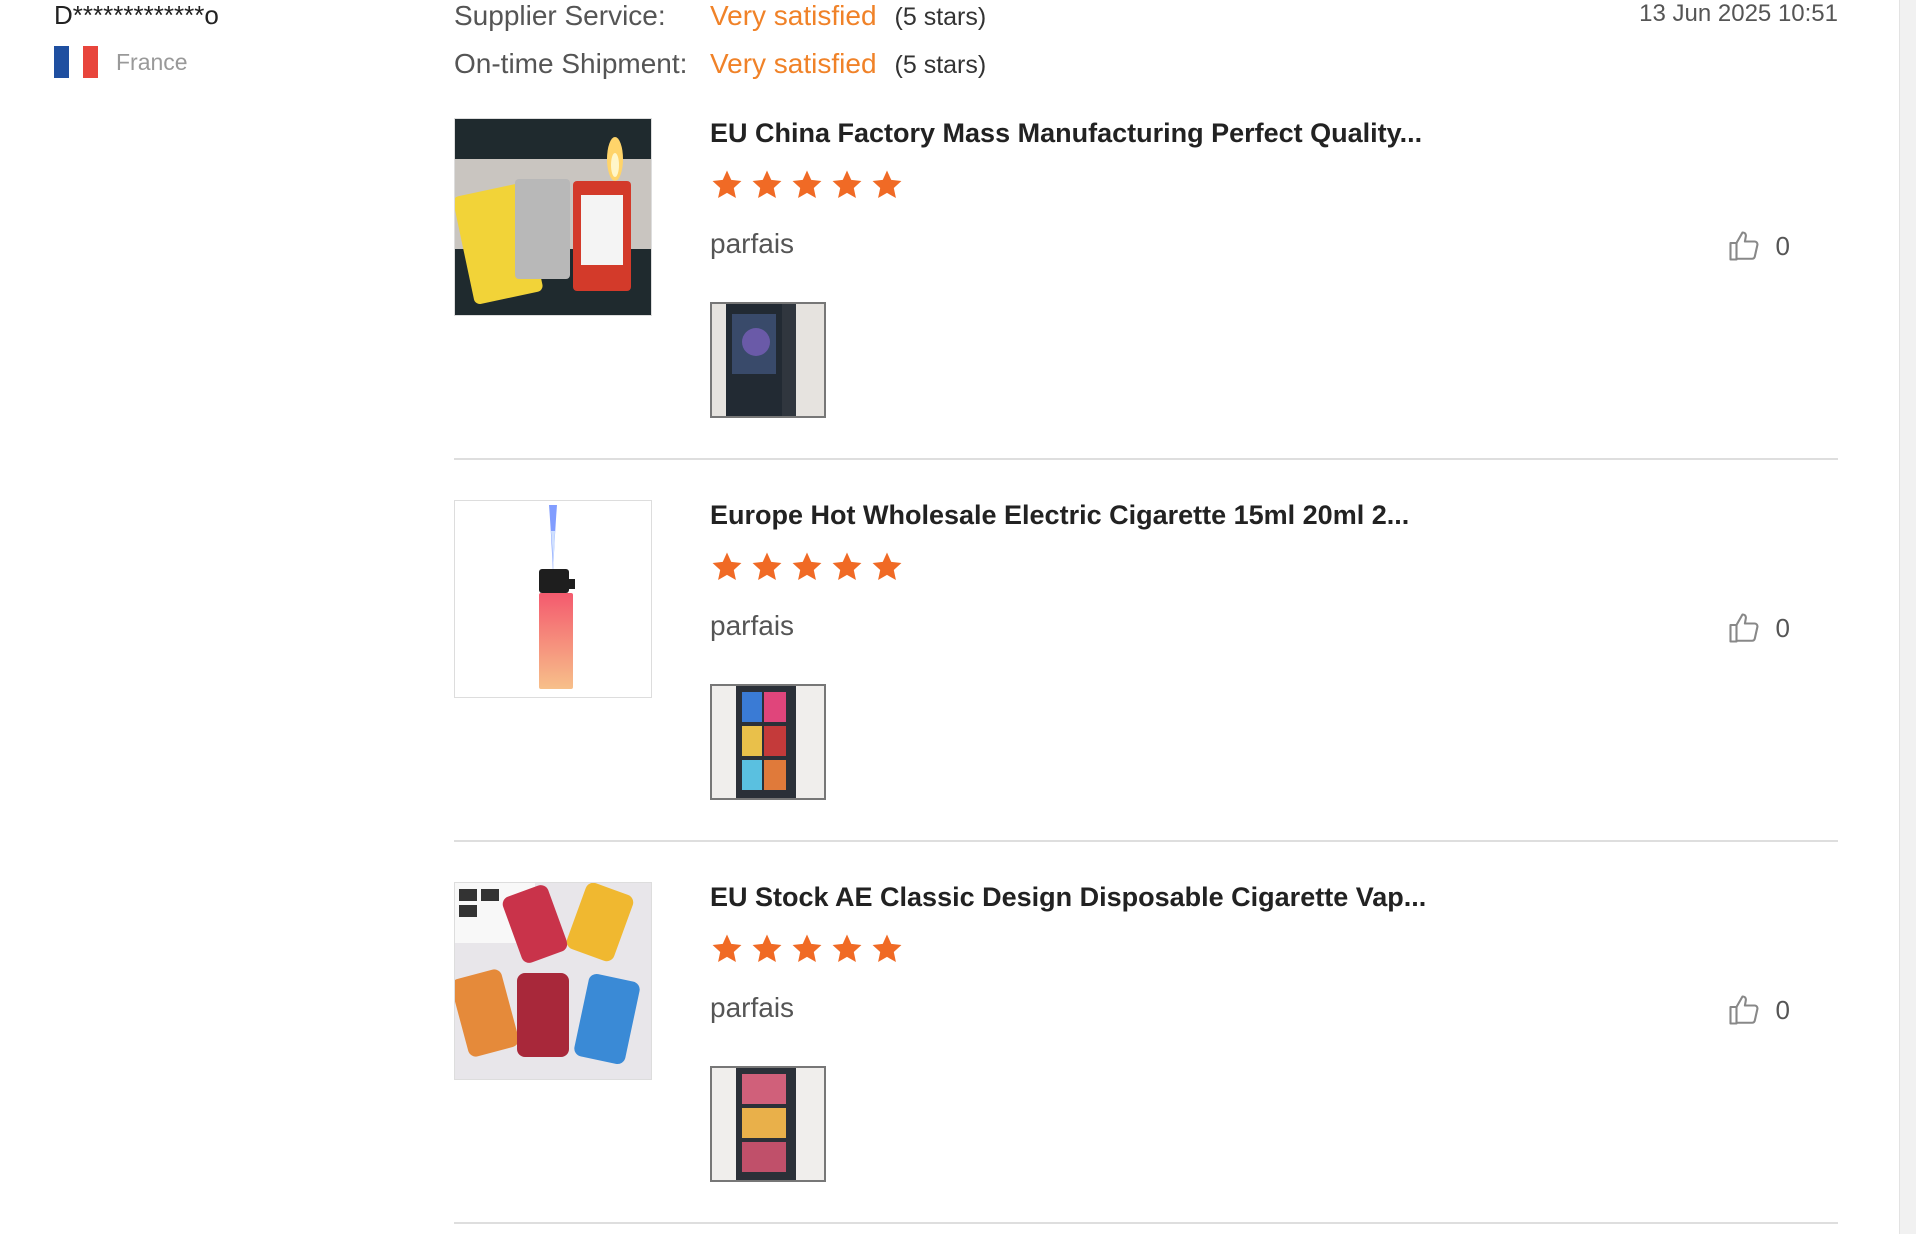 This screenshot has width=1916, height=1234. What do you see at coordinates (234, 39) in the screenshot?
I see `reviewer-info: D*************o France` at bounding box center [234, 39].